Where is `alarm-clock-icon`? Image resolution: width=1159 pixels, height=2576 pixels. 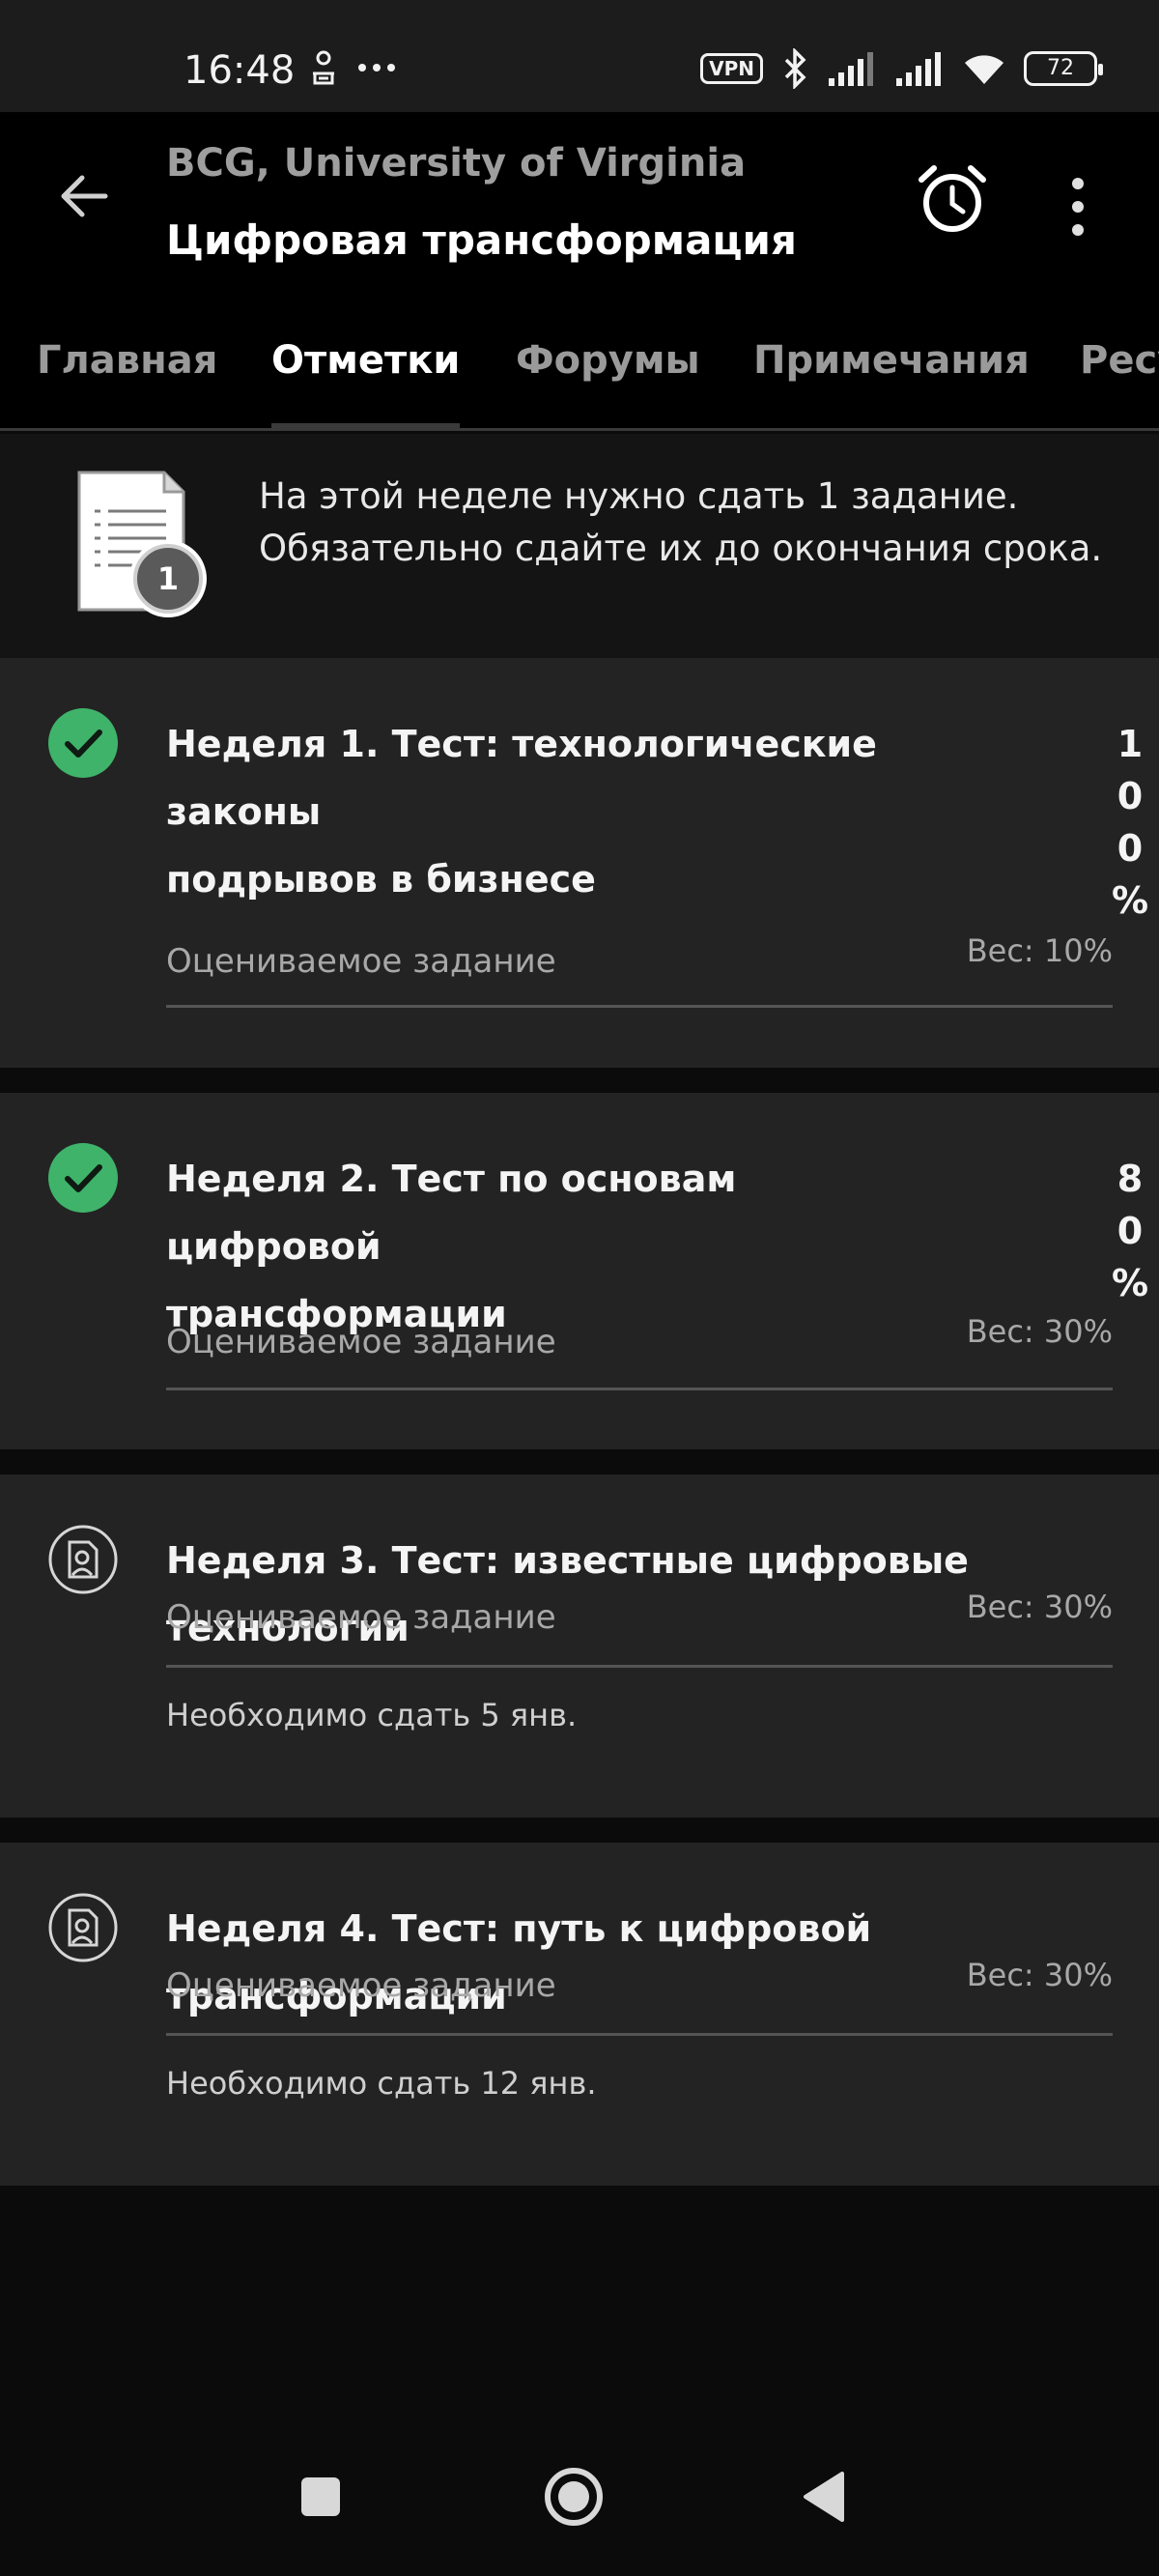 alarm-clock-icon is located at coordinates (952, 199).